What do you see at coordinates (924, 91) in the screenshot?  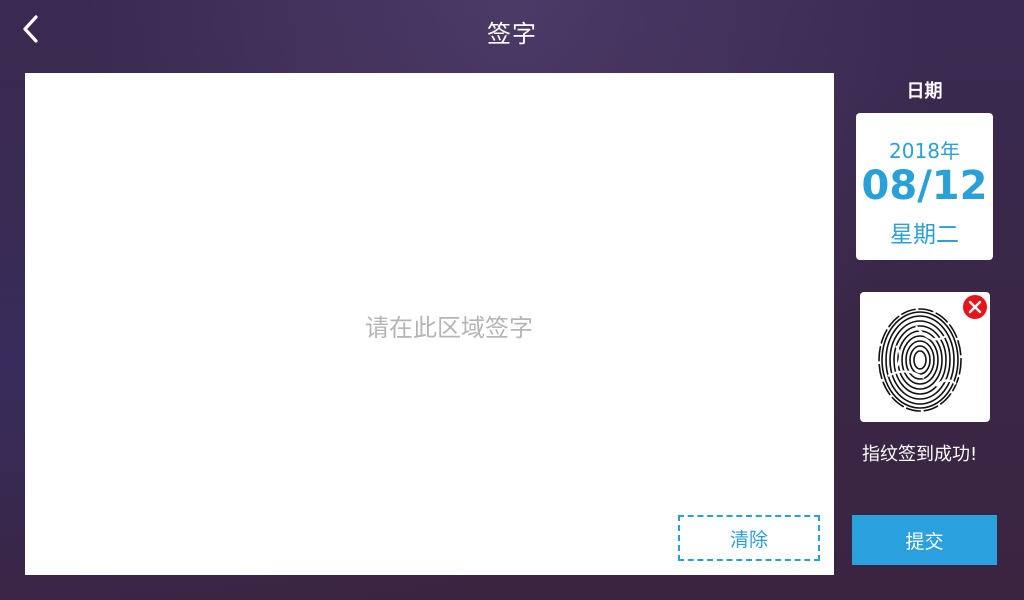 I see `date-label: 日期` at bounding box center [924, 91].